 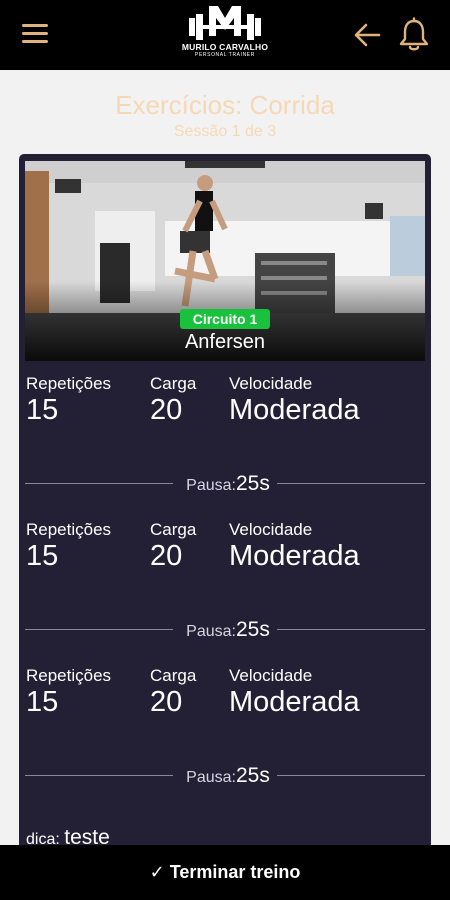 I want to click on pause-divider-2: Pausa:25s, so click(x=225, y=630).